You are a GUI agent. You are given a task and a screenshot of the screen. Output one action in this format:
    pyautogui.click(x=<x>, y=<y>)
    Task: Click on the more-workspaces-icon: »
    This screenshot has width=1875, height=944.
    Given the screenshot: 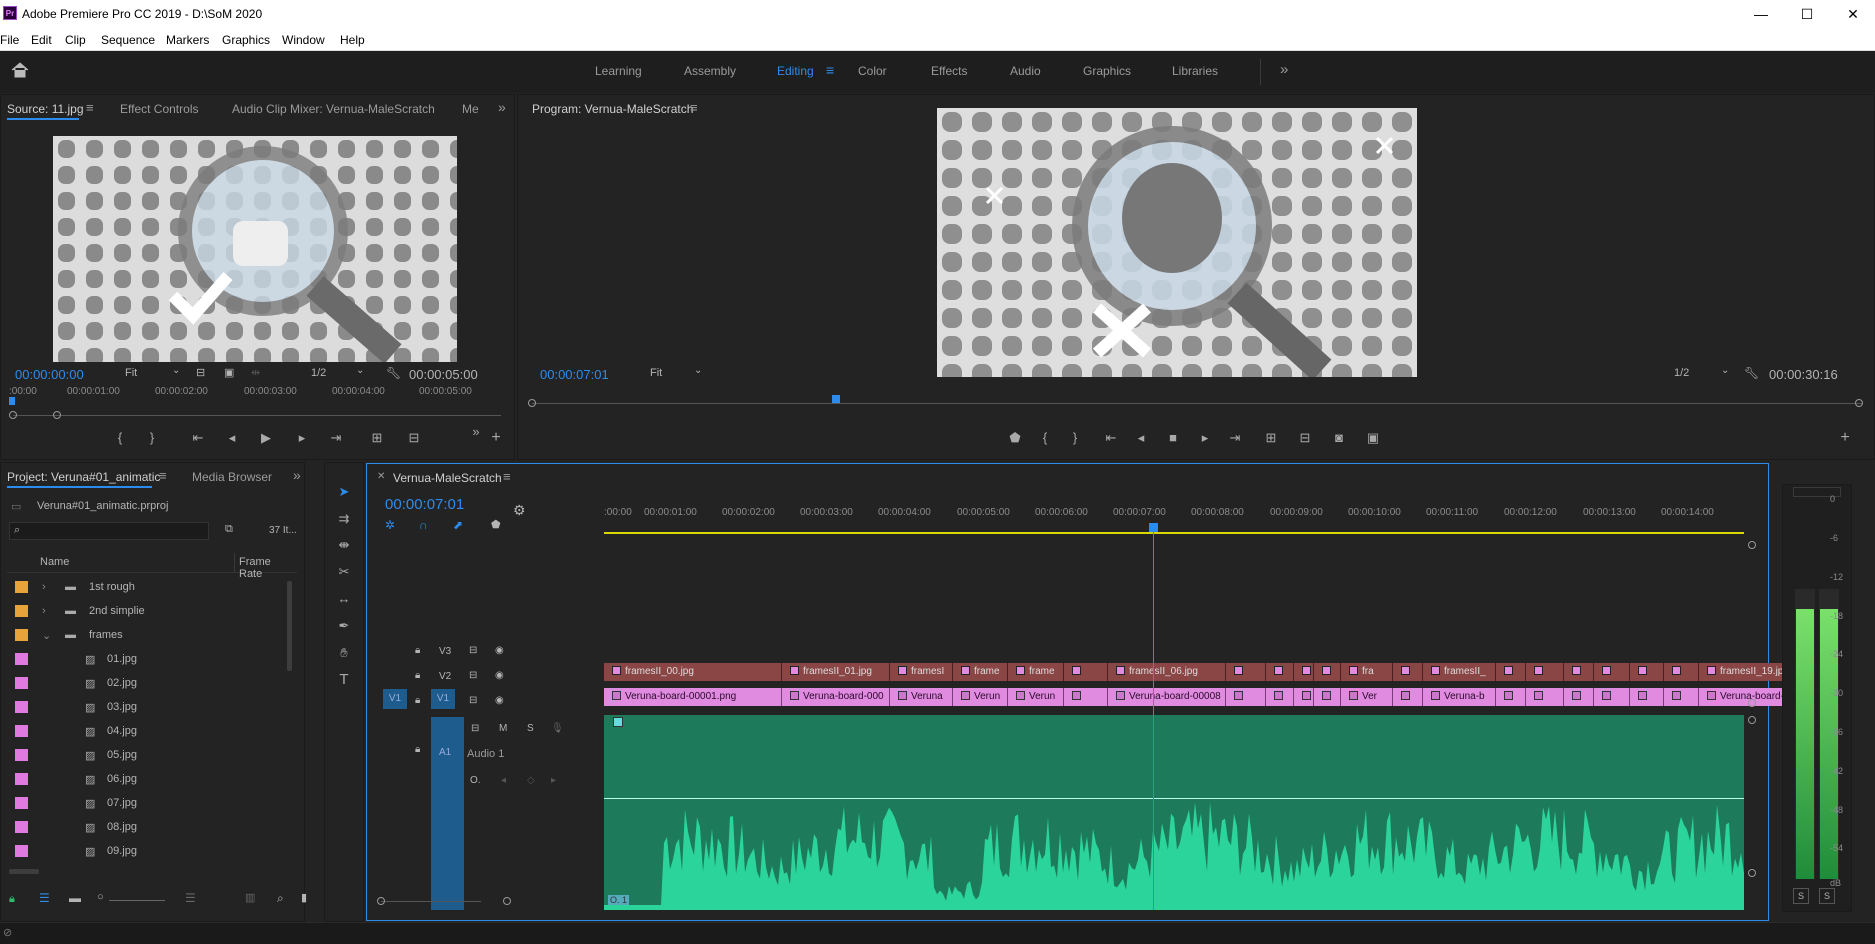 What is the action you would take?
    pyautogui.click(x=1284, y=69)
    